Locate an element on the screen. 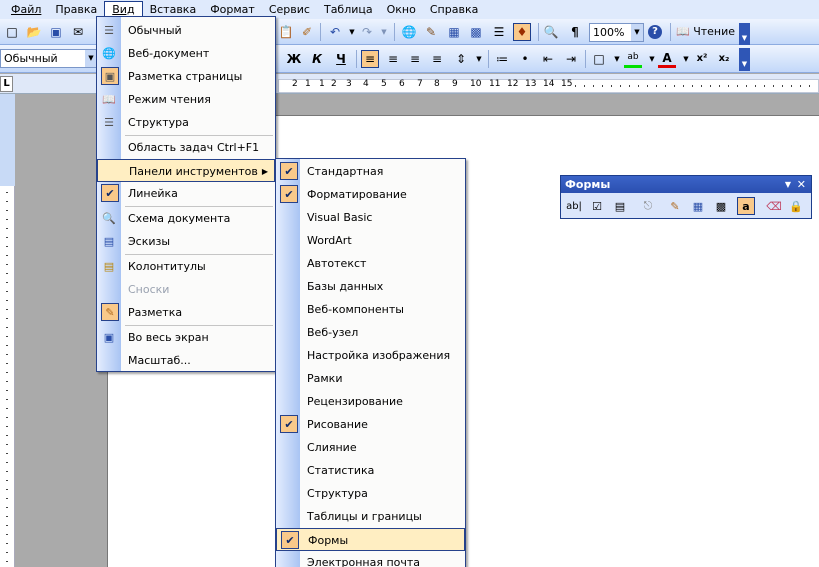 This screenshot has height=567, width=819. forms-toolbar-titlebar: Формы ▼ ✕ is located at coordinates (686, 184).